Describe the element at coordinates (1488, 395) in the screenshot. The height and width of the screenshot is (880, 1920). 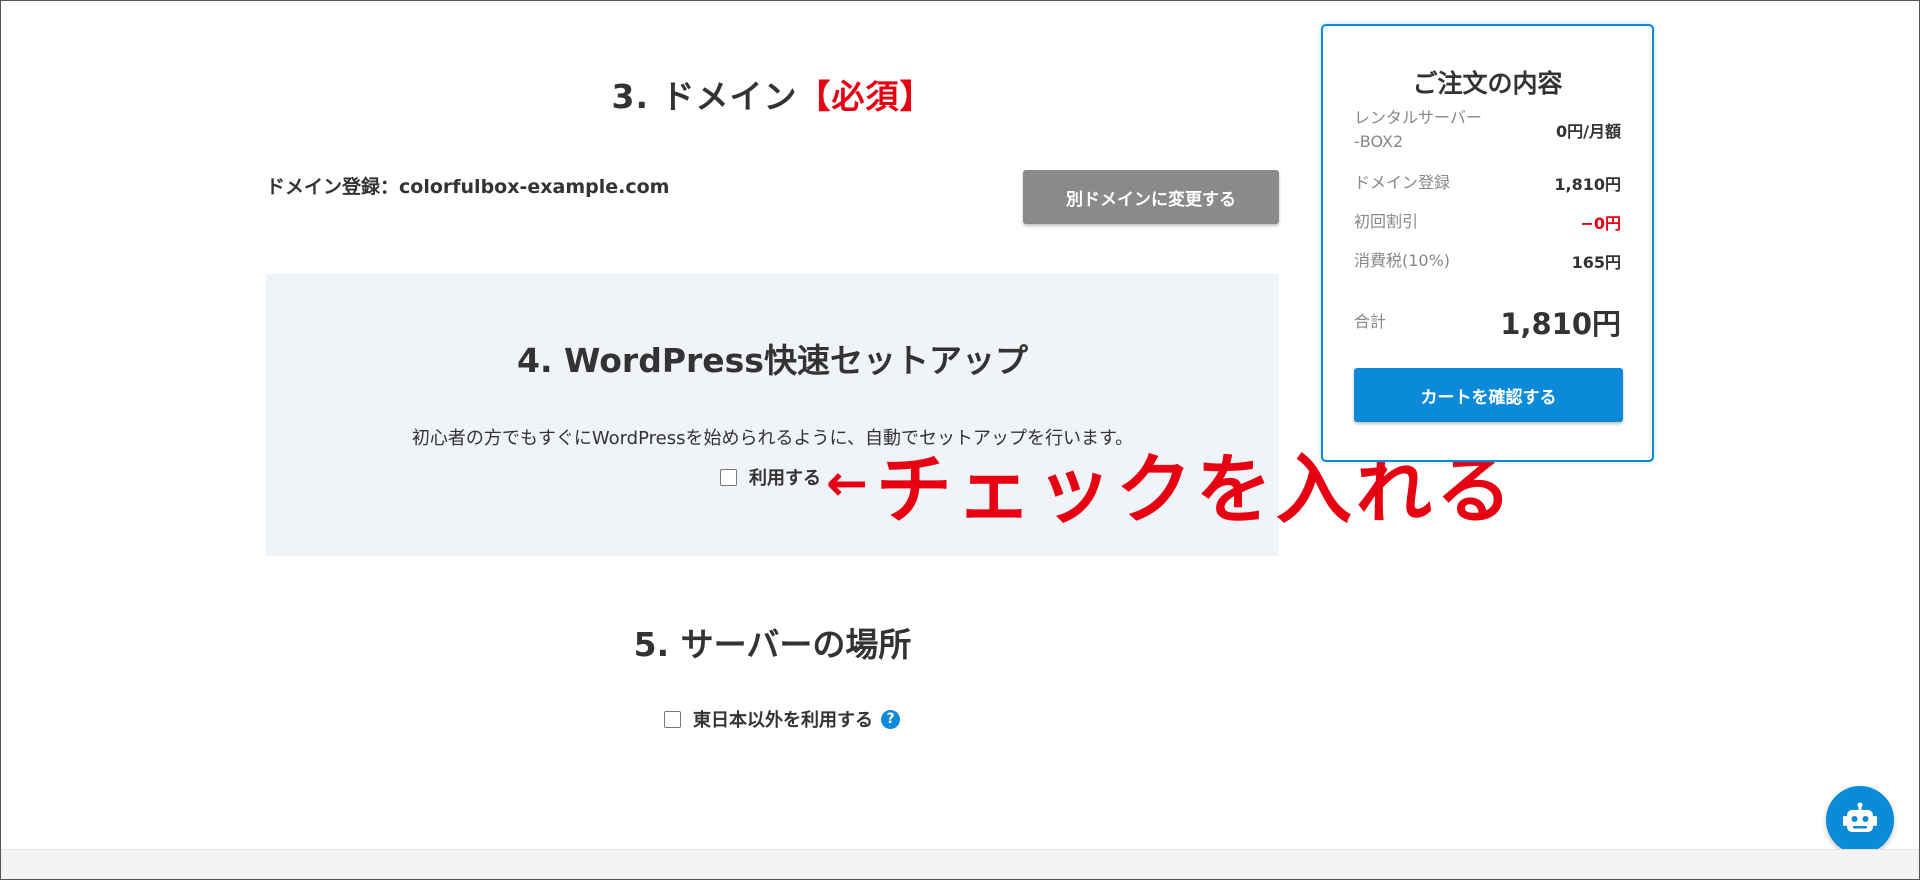
I see `view-cart-button: カートを確認する` at that location.